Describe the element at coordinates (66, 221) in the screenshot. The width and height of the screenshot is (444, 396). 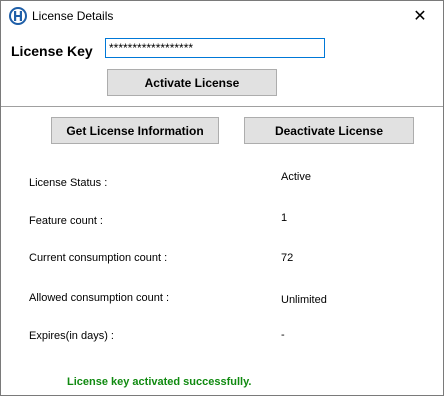
I see `feature-count-label: Feature count :` at that location.